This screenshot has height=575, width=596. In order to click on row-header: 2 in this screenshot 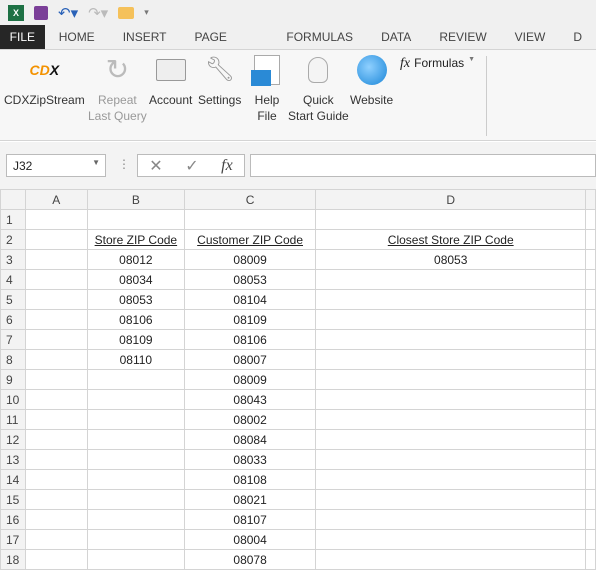, I will do `click(13, 239)`.